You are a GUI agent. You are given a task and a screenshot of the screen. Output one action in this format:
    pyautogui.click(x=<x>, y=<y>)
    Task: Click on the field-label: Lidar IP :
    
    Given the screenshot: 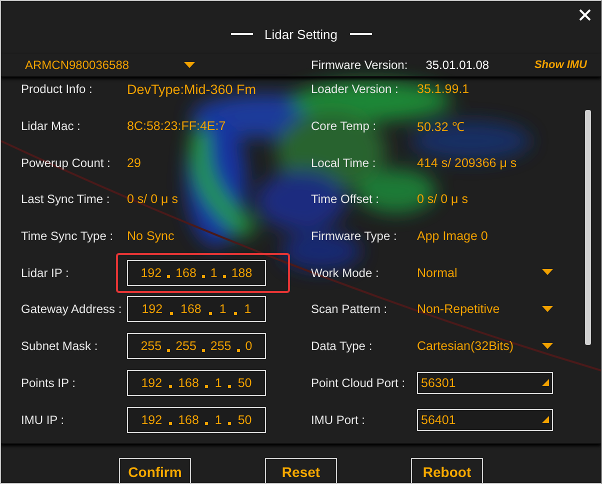 What is the action you would take?
    pyautogui.click(x=45, y=273)
    